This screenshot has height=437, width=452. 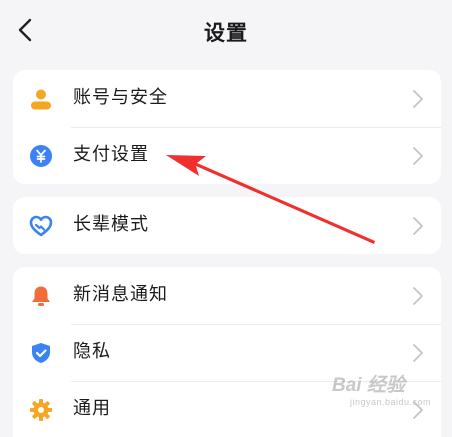 What do you see at coordinates (111, 154) in the screenshot?
I see `settings-item-label: 支付设置` at bounding box center [111, 154].